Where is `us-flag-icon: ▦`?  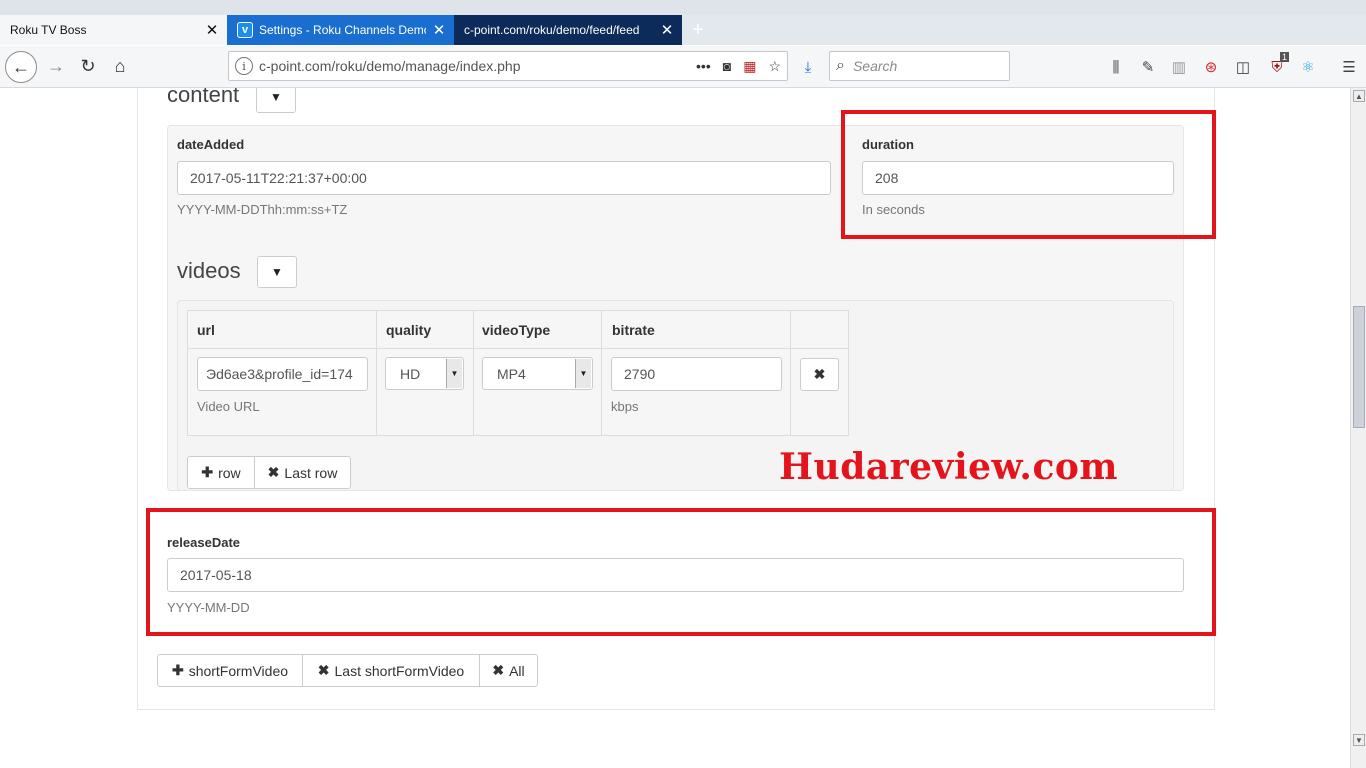 us-flag-icon: ▦ is located at coordinates (749, 66).